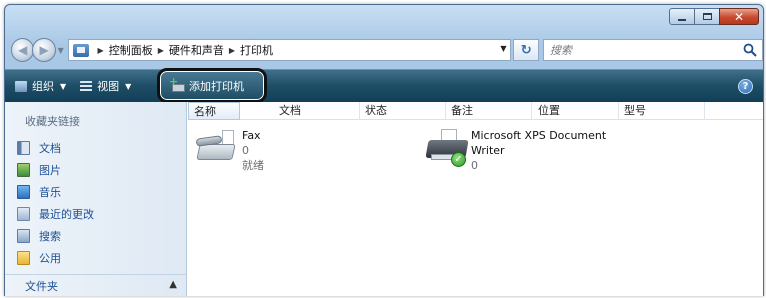  What do you see at coordinates (750, 50) in the screenshot?
I see `search-icon` at bounding box center [750, 50].